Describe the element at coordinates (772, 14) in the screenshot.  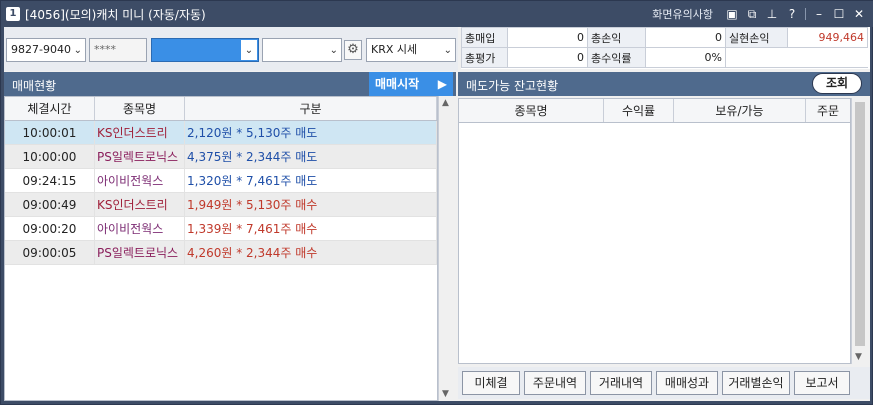
I see `pin-icon: ⊥` at that location.